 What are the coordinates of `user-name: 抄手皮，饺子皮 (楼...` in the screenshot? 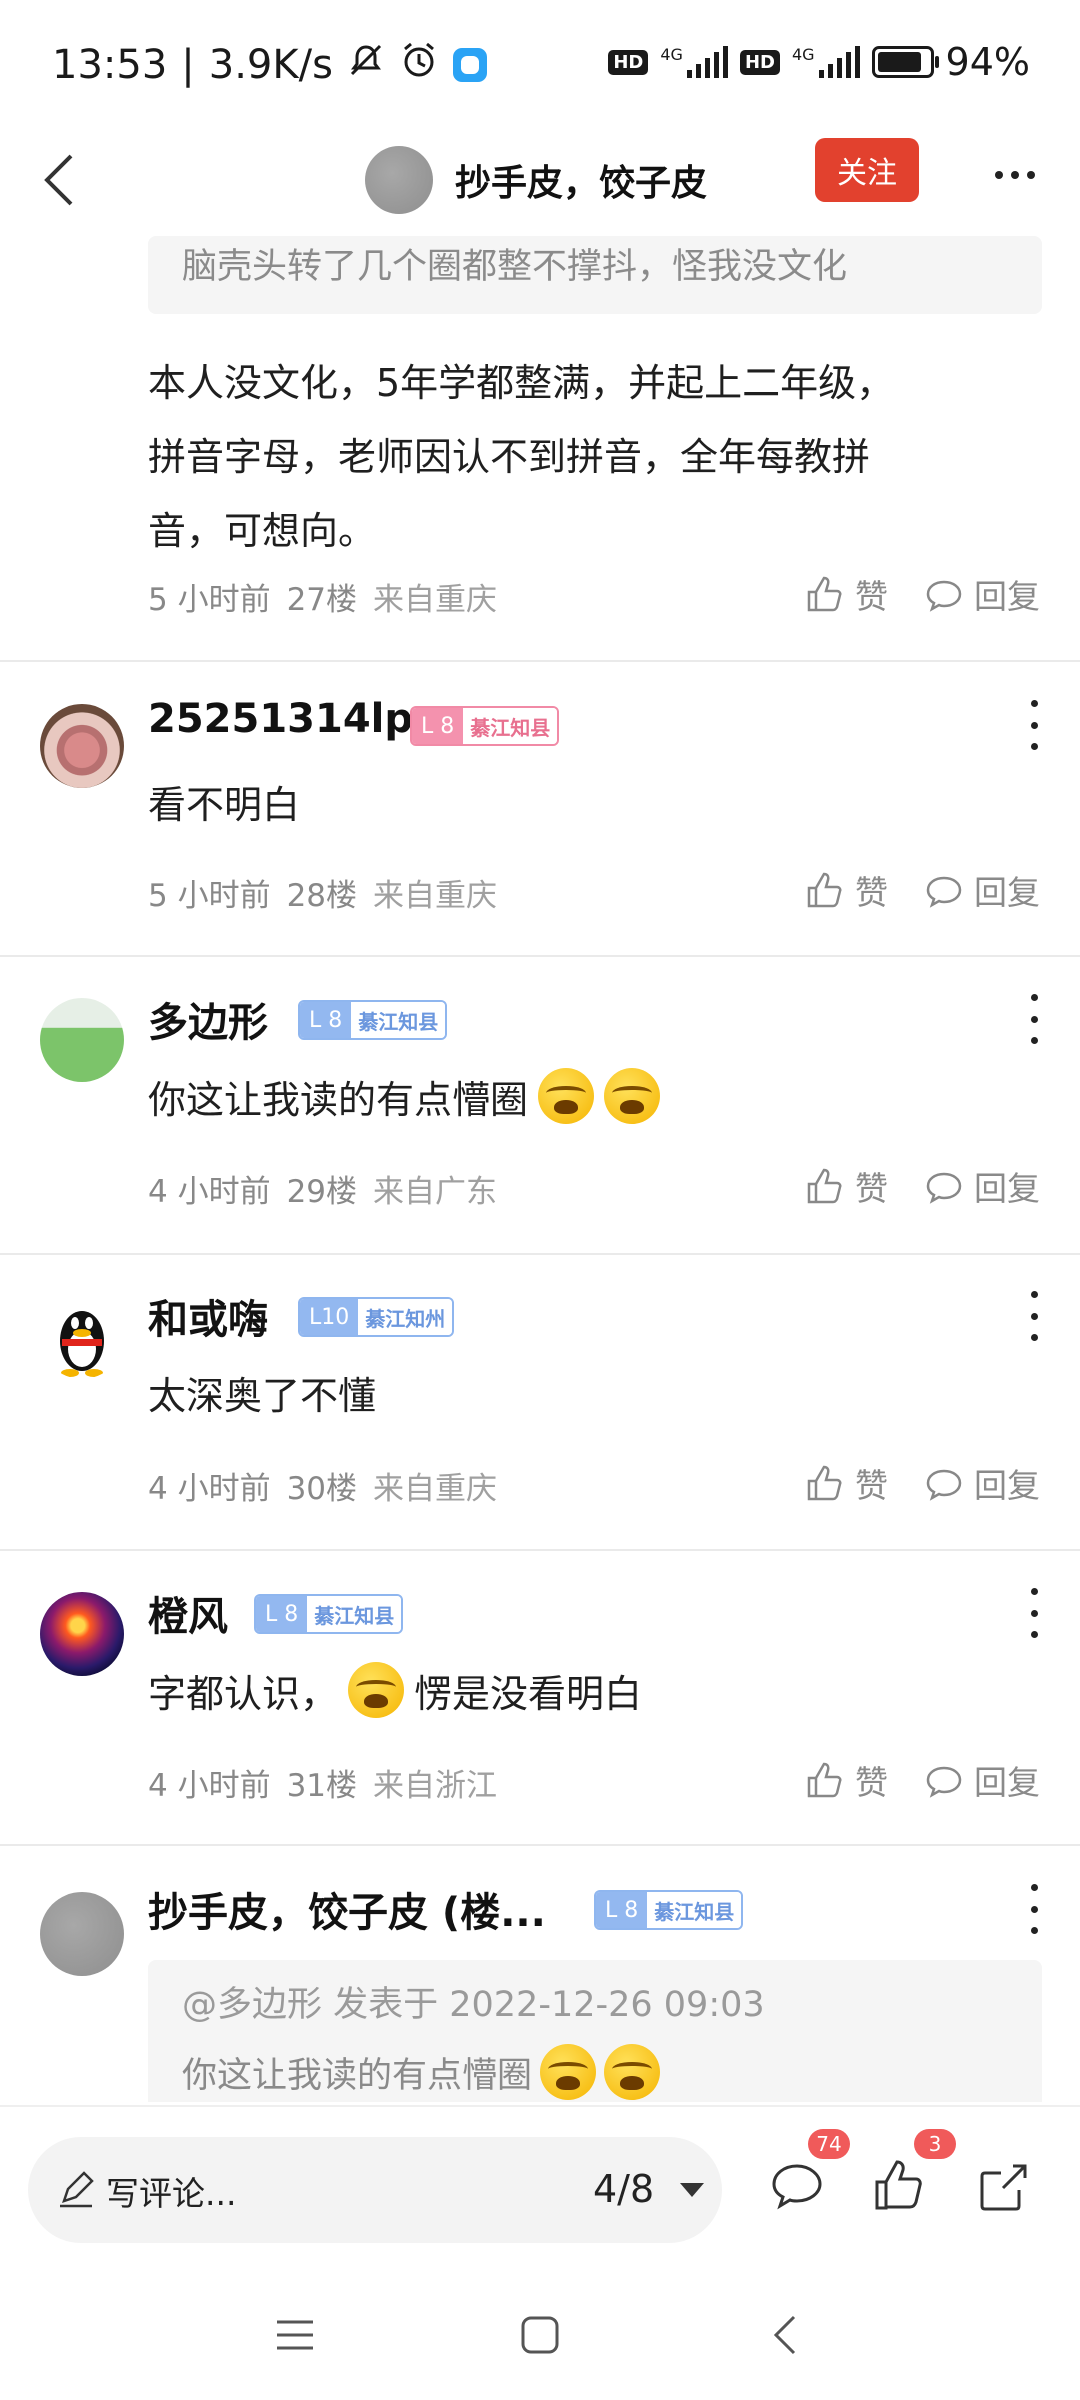 It's located at (347, 1909).